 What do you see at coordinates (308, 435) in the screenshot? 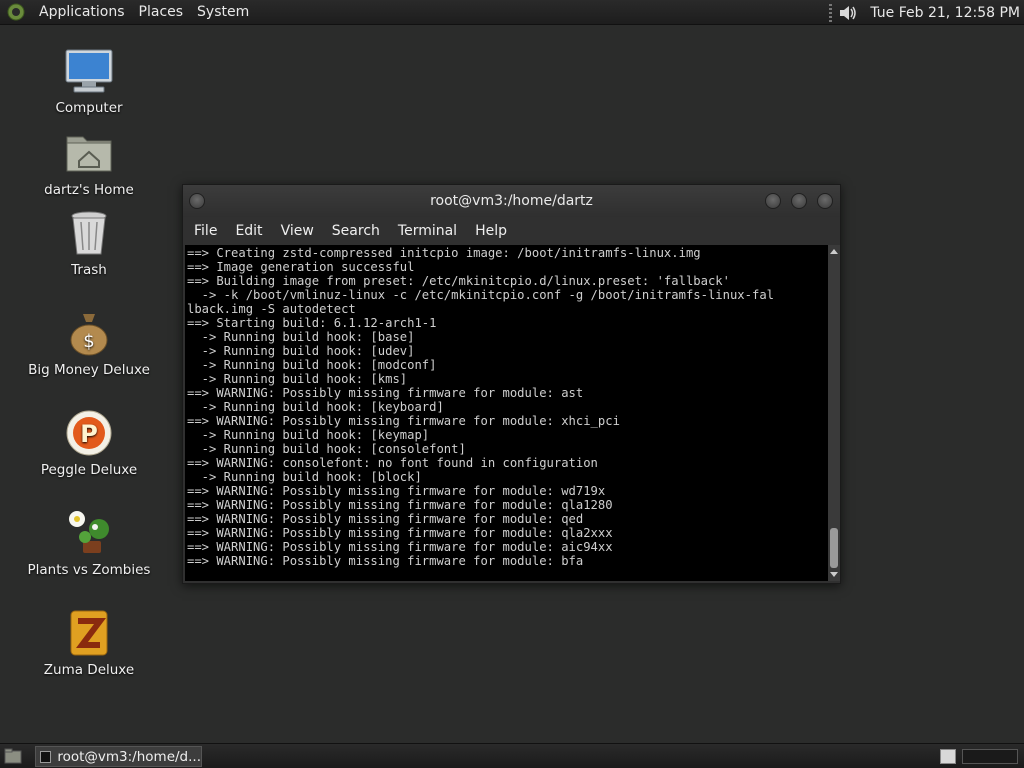
I see `terminal-line: -> Running build hook: [keymap]` at bounding box center [308, 435].